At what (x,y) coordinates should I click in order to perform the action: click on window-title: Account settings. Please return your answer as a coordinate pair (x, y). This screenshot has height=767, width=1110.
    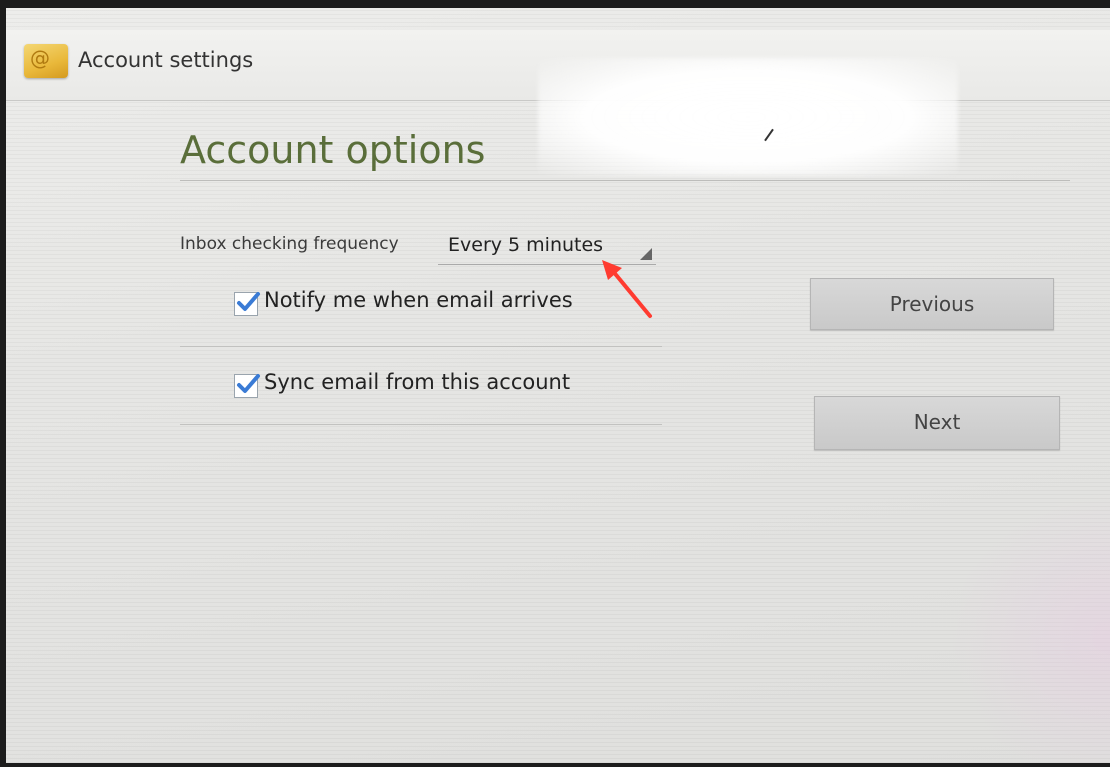
    Looking at the image, I should click on (166, 60).